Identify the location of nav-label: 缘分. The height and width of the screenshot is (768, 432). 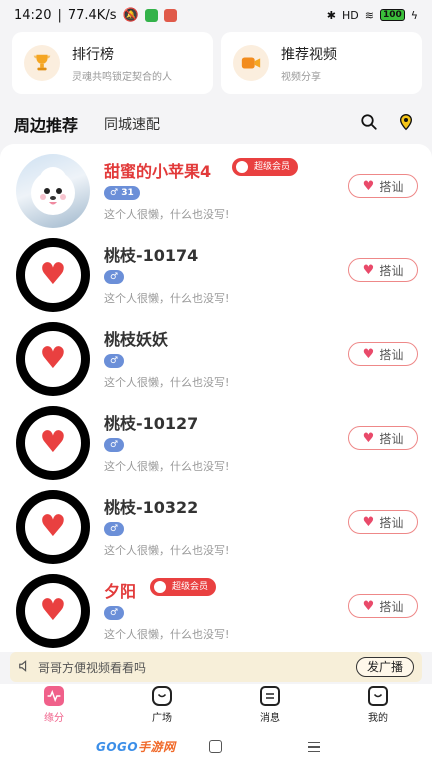
(54, 718).